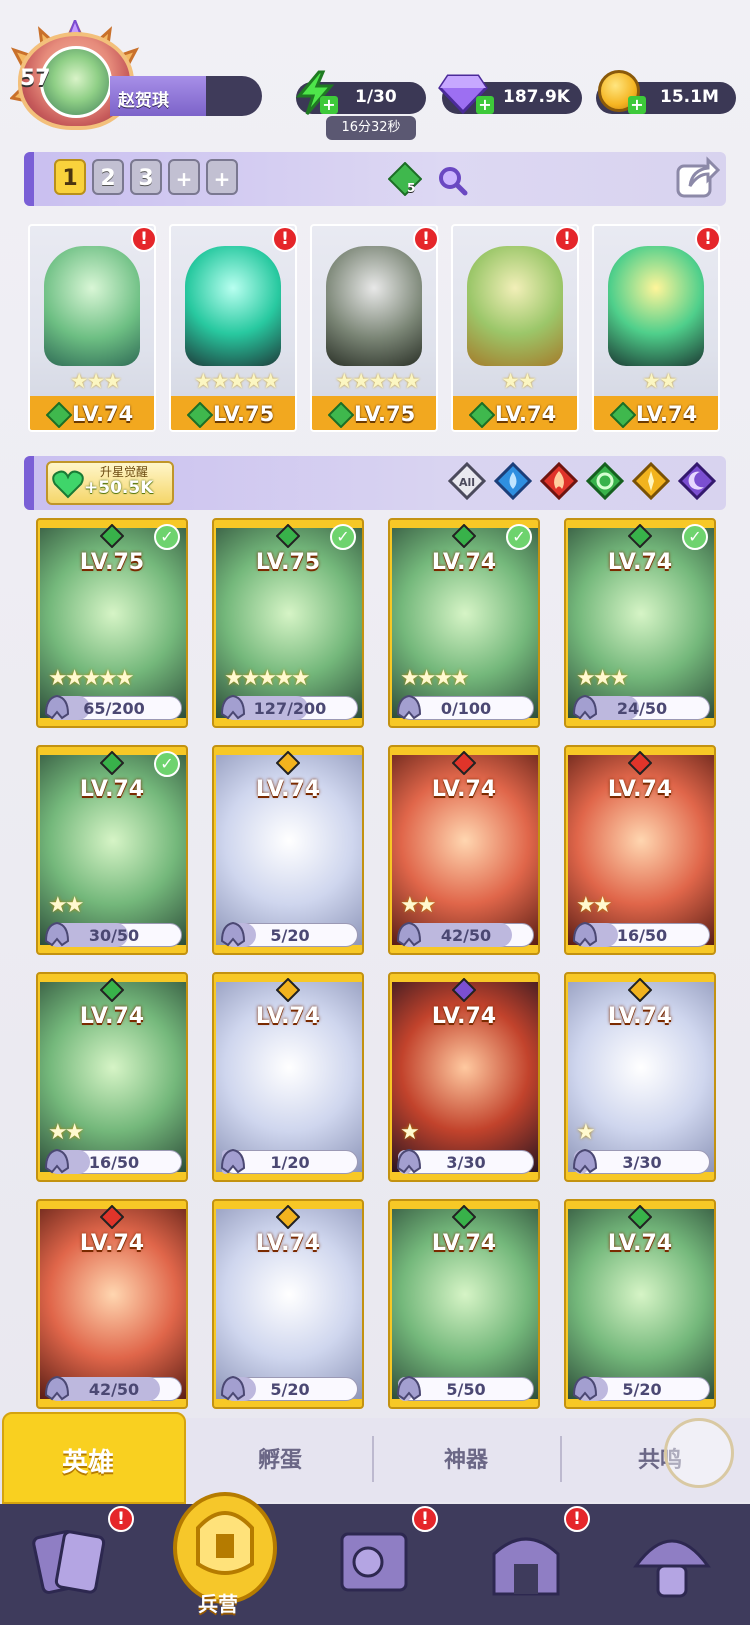 This screenshot has height=1625, width=750. I want to click on map-compass-icon, so click(374, 1562).